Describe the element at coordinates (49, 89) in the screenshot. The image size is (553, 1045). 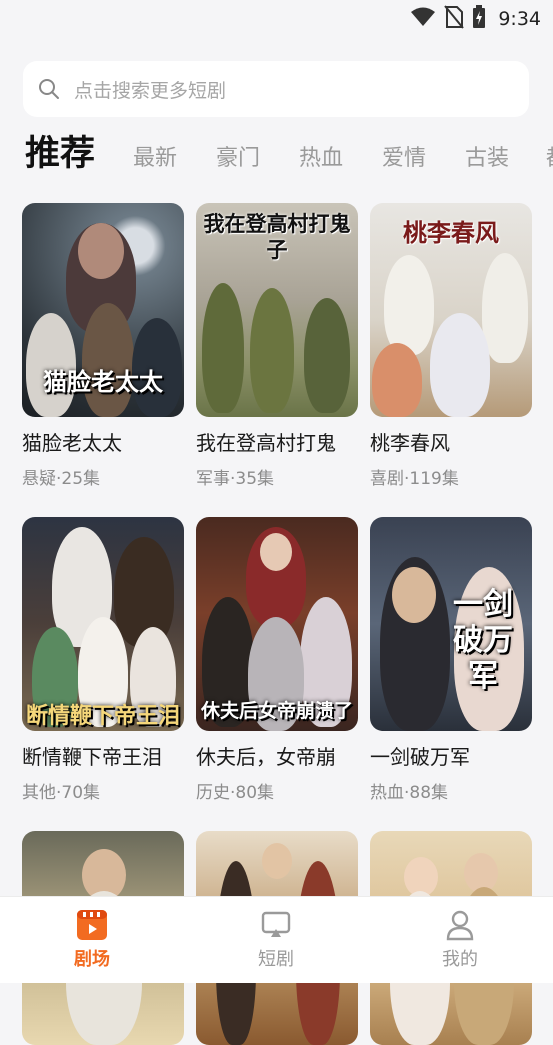
I see `search-icon` at that location.